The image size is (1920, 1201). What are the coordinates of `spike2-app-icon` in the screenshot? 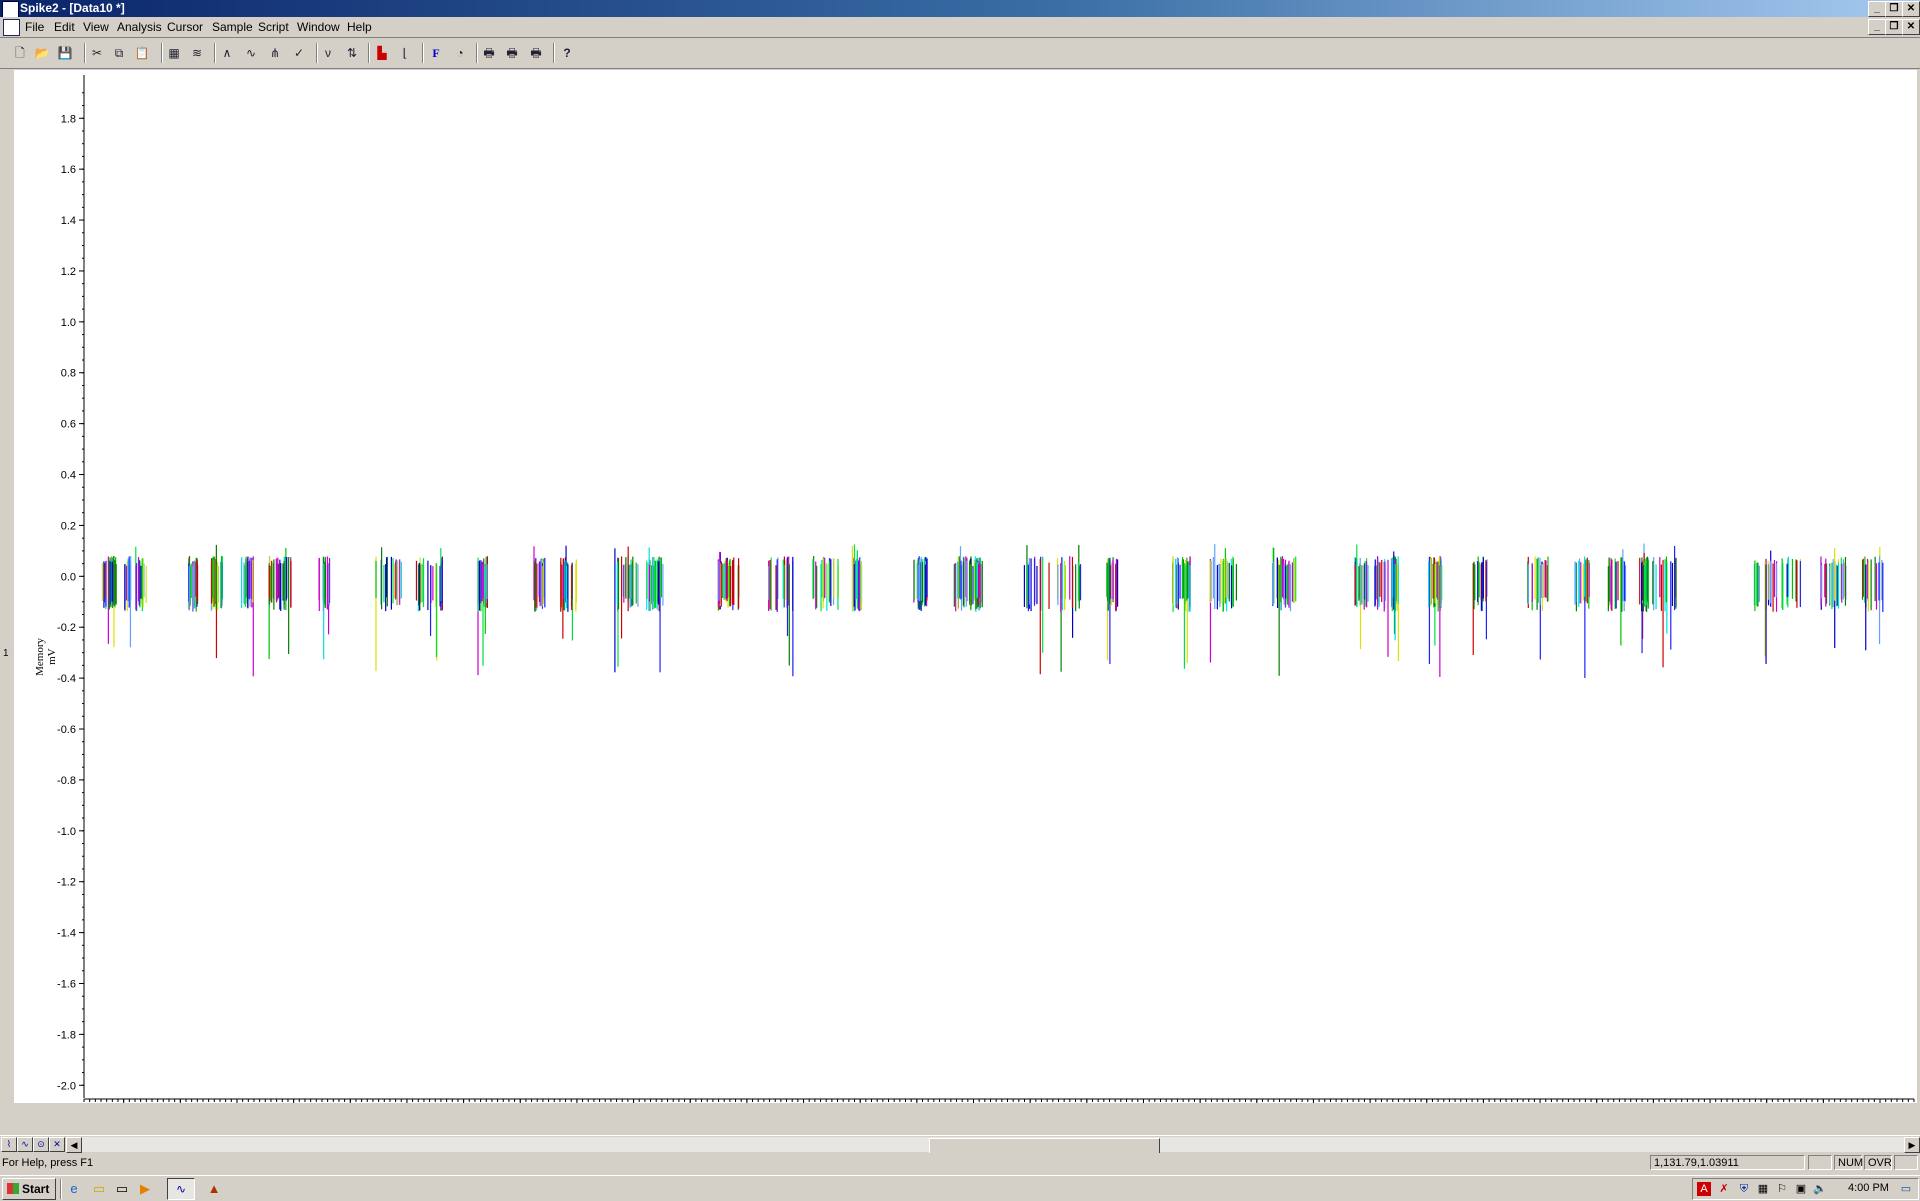 It's located at (10, 9).